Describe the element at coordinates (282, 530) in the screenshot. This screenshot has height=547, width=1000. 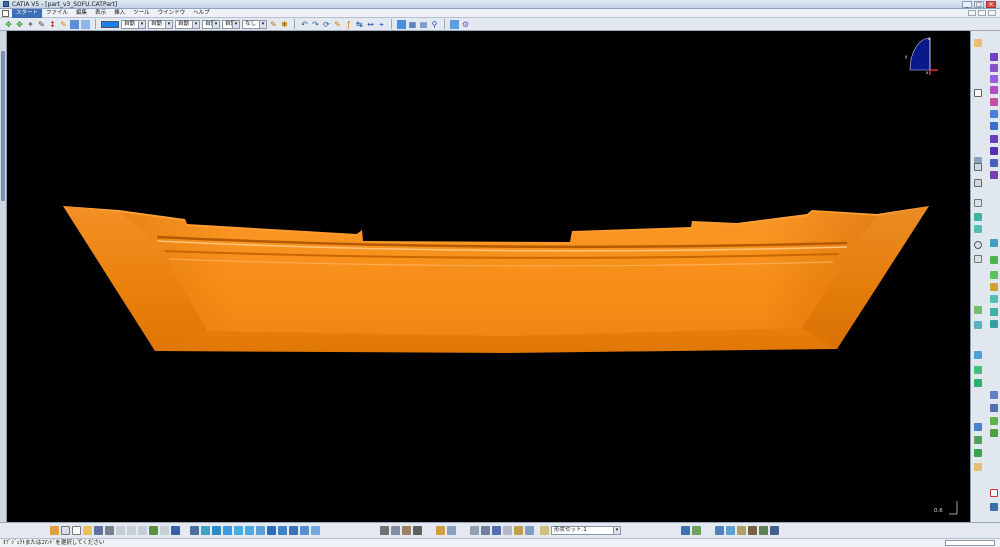
I see `iso-view-icon` at that location.